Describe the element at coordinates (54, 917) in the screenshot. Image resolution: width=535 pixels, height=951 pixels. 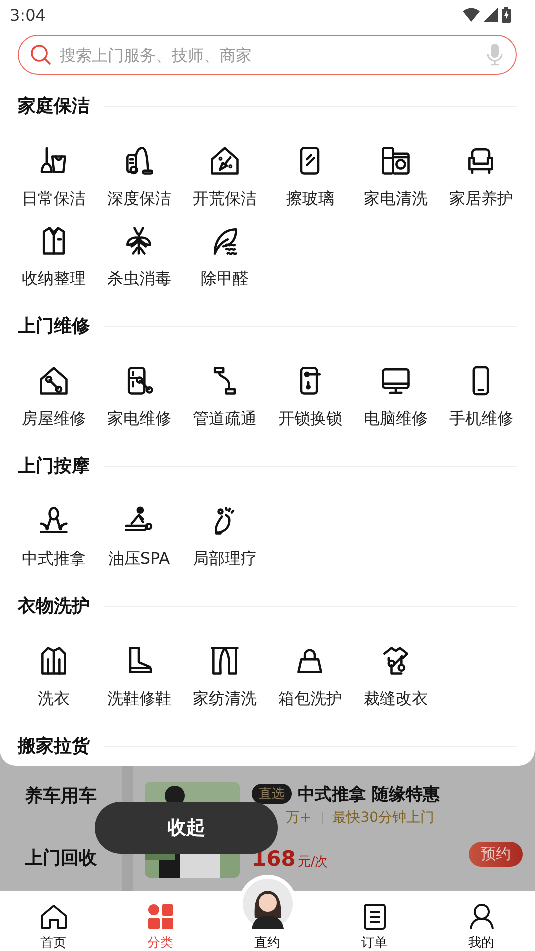
I see `home-icon` at that location.